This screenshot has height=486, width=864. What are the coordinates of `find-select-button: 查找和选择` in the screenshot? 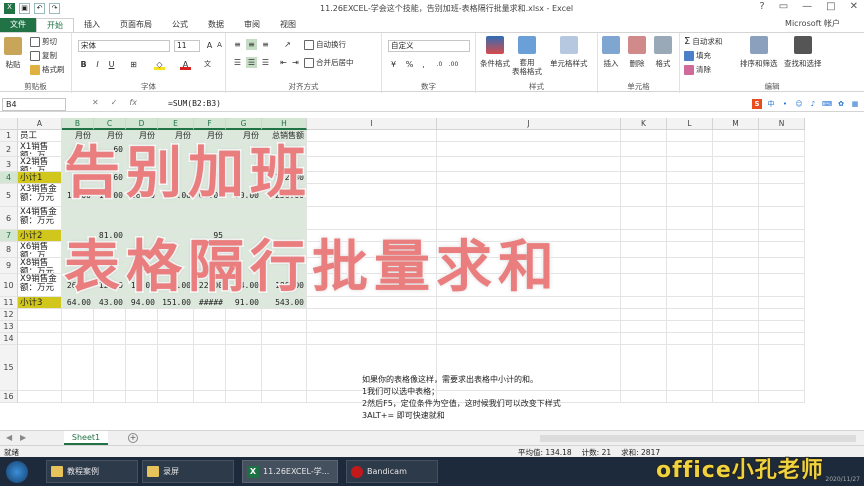 It's located at (803, 52).